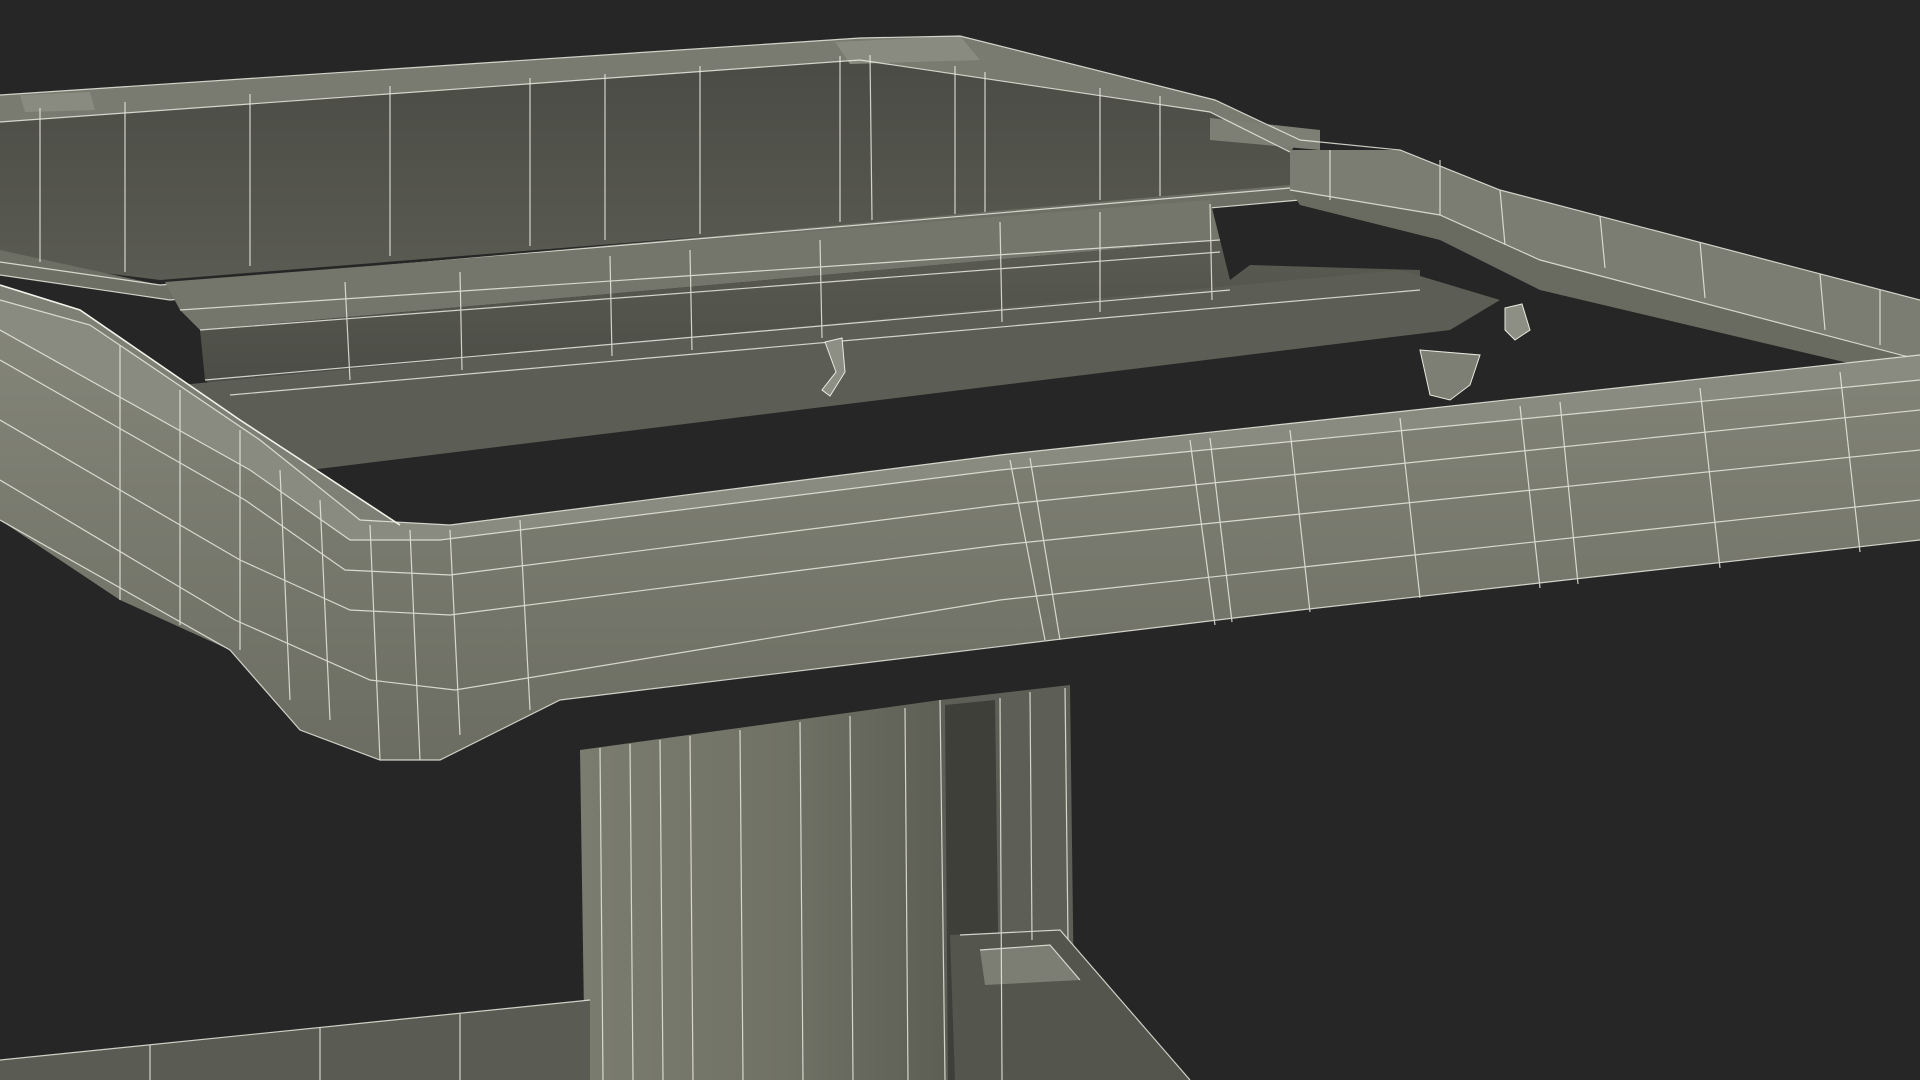 This screenshot has height=1080, width=1920. What do you see at coordinates (1604, 259) in the screenshot?
I see `right-frame` at bounding box center [1604, 259].